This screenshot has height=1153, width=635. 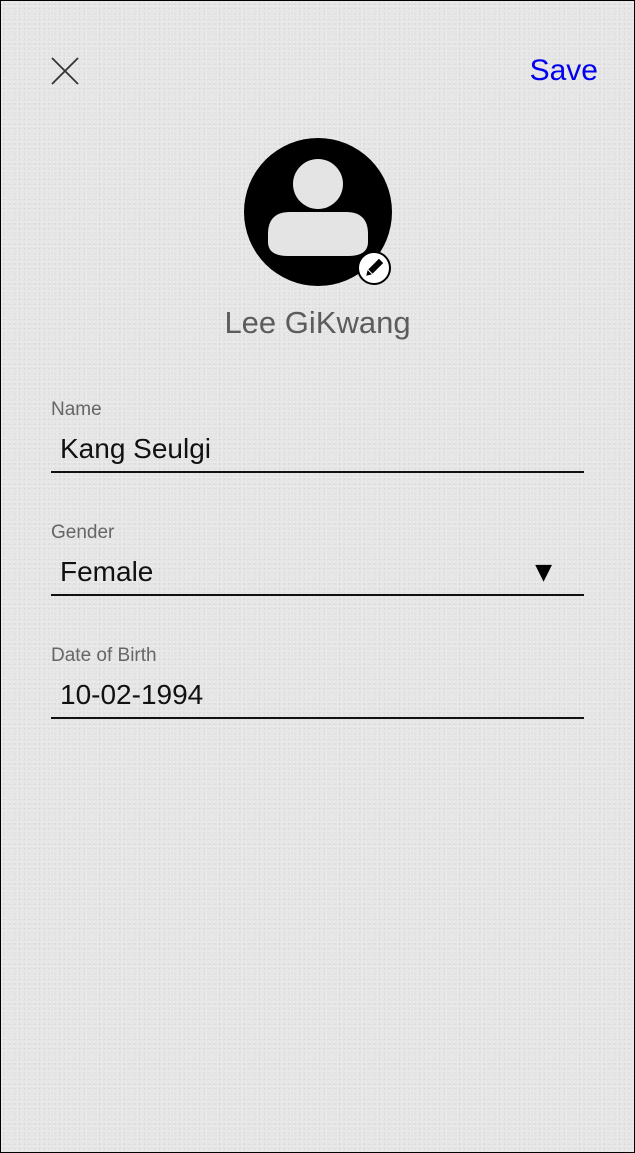 I want to click on gender-field-group: Gender Female ▼, so click(x=317, y=560).